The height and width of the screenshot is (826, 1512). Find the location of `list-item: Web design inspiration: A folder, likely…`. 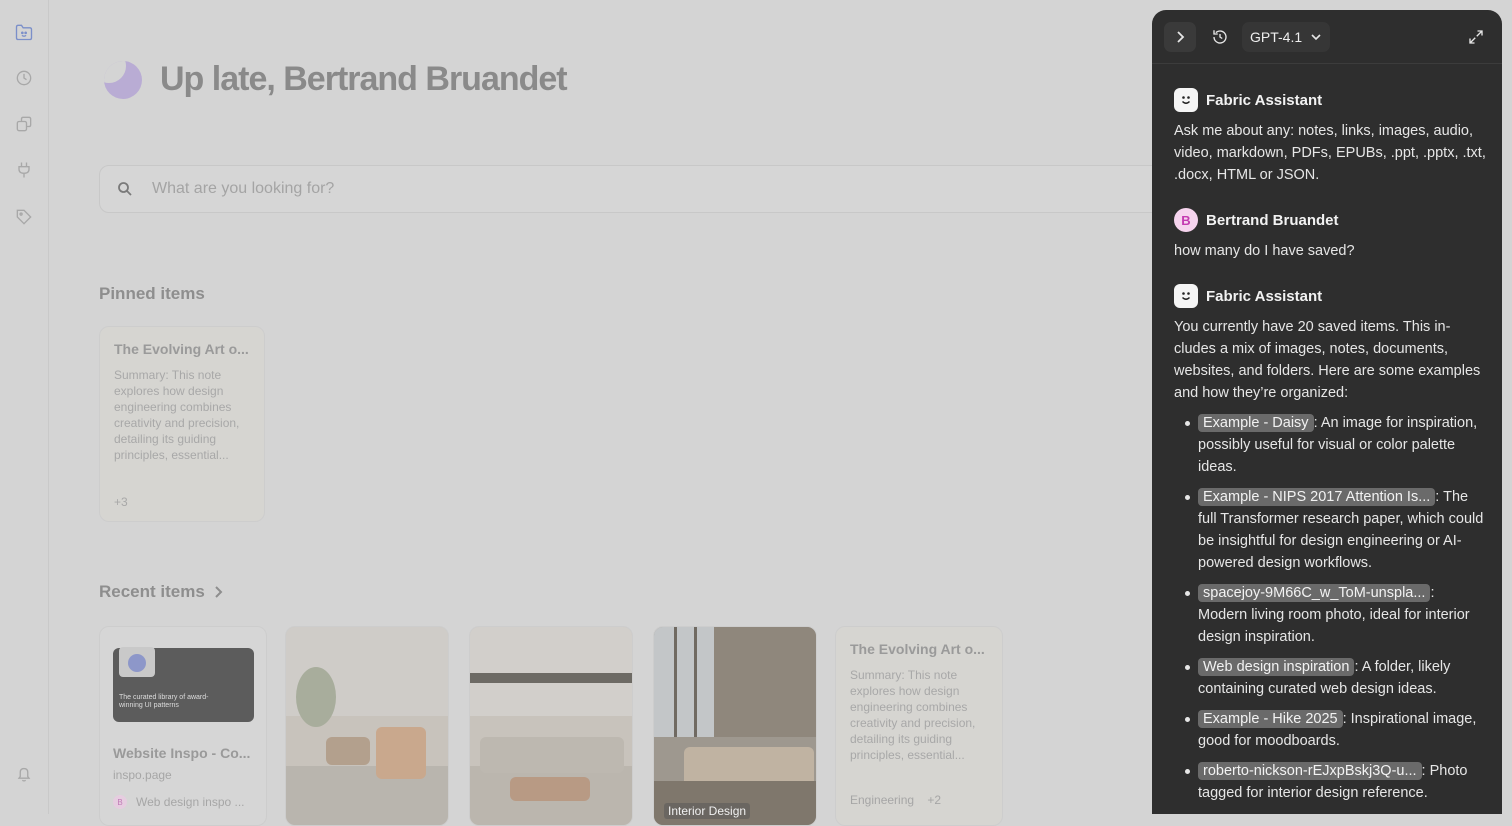

list-item: Web design inspiration: A folder, likely… is located at coordinates (1335, 678).